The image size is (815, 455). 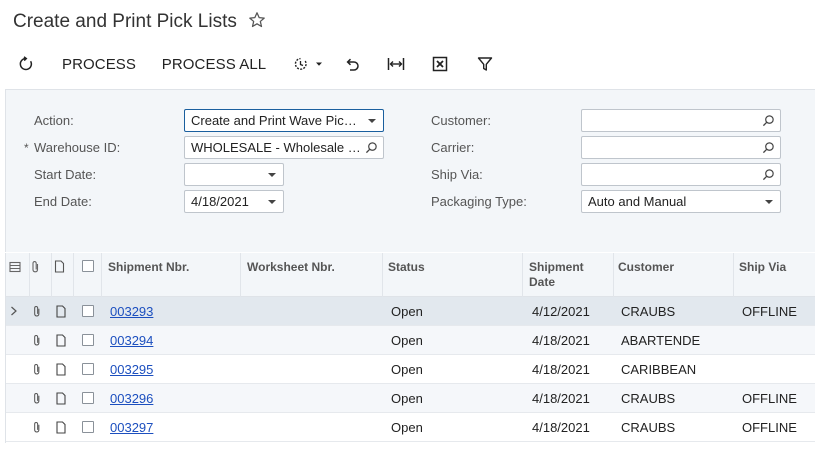 I want to click on end-date-value: 4/18/2021, so click(x=220, y=201).